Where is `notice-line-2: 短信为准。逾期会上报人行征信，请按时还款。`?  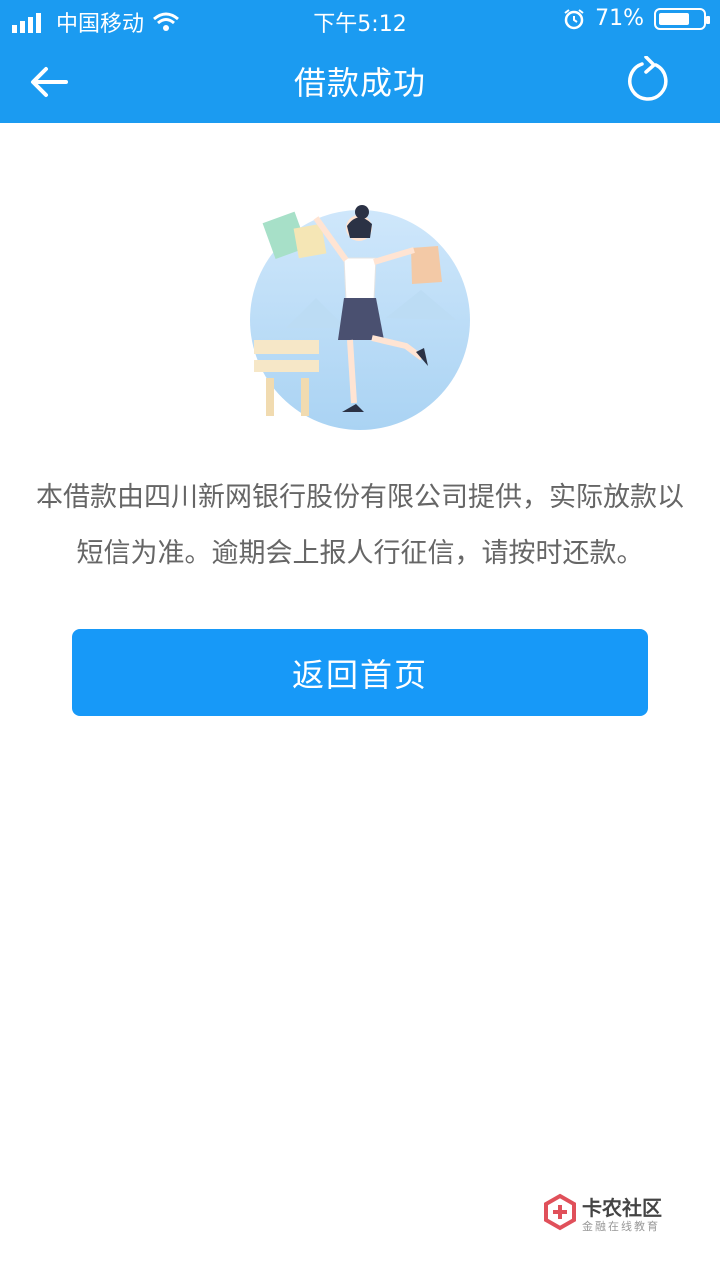
notice-line-2: 短信为准。逾期会上报人行征信，请按时还款。 is located at coordinates (360, 553).